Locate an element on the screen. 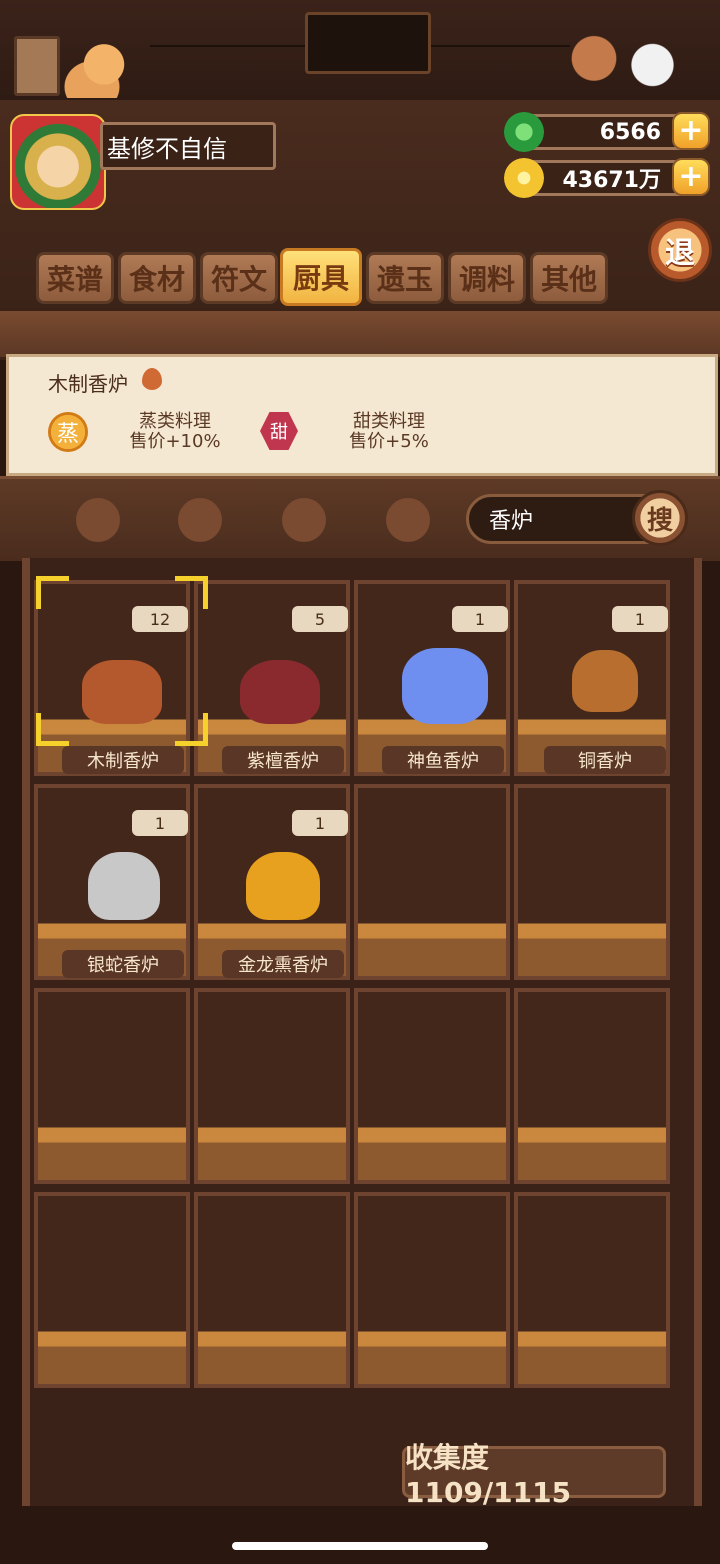 The image size is (720, 1564). tab-ingredients: 食材 is located at coordinates (157, 278).